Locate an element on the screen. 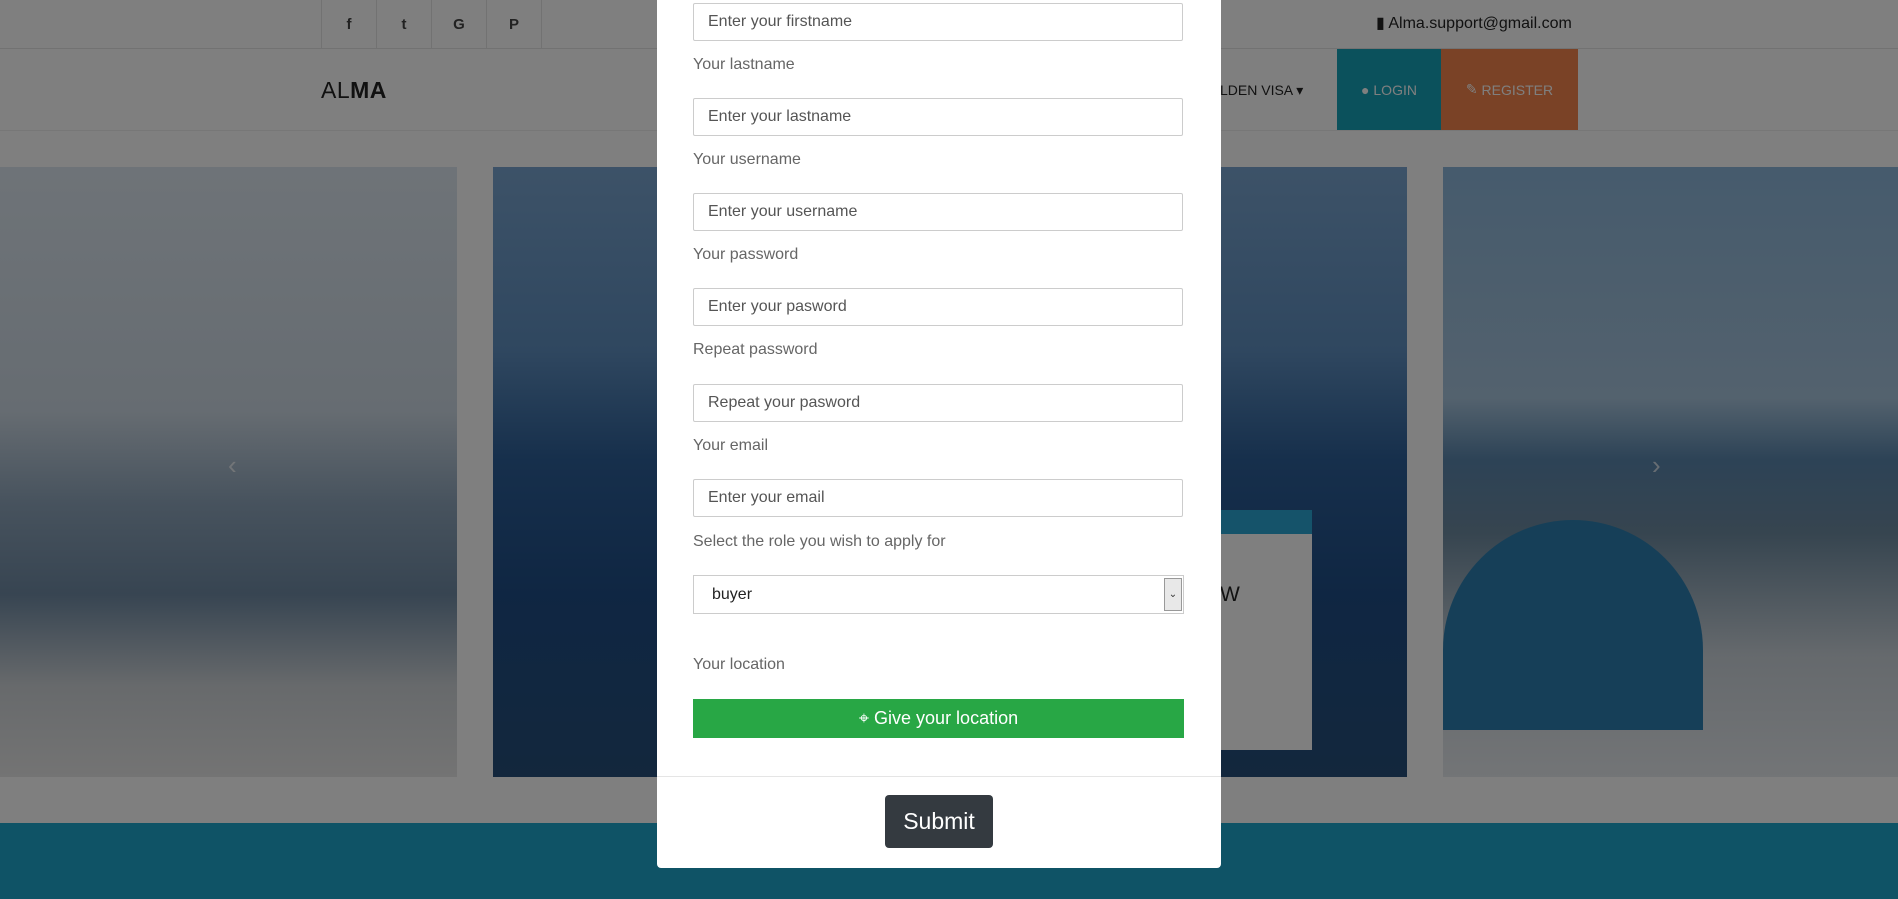 The width and height of the screenshot is (1898, 899). repeat-password-input is located at coordinates (938, 403).